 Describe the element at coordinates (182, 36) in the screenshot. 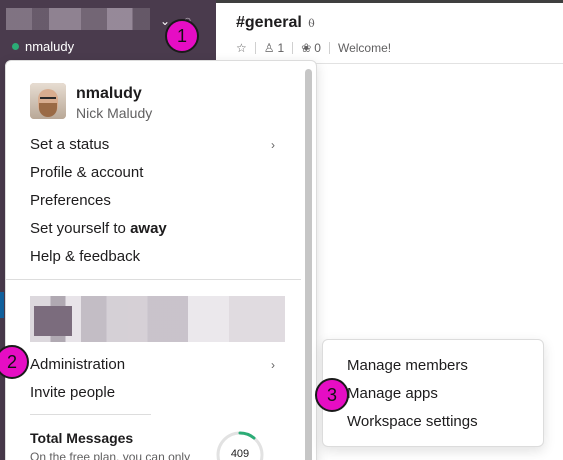

I see `annotation-badge-1: 1` at that location.